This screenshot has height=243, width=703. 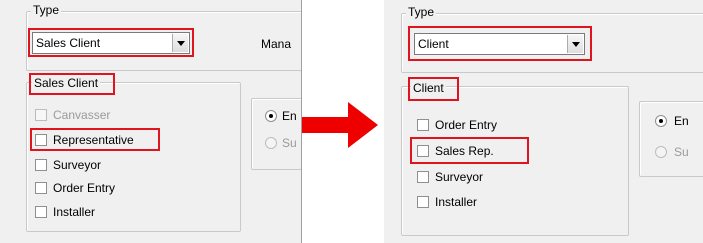 I want to click on type-select-value: Client, so click(x=433, y=44).